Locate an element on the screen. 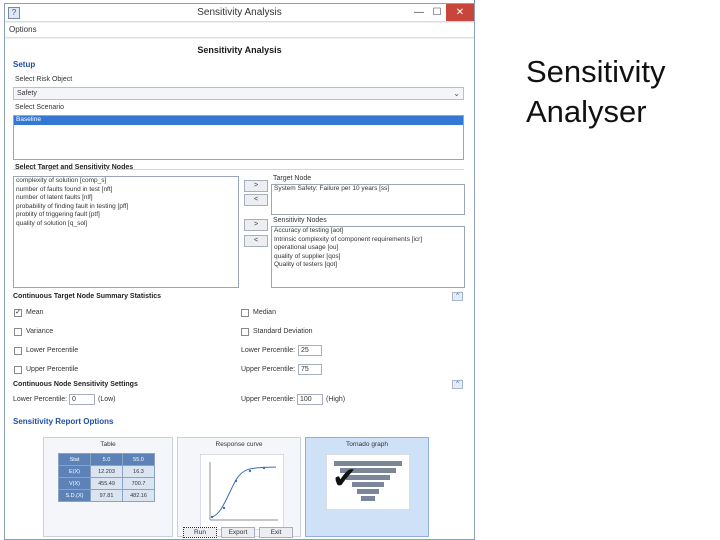  sensitivity-upper-hint: (High) is located at coordinates (336, 399).